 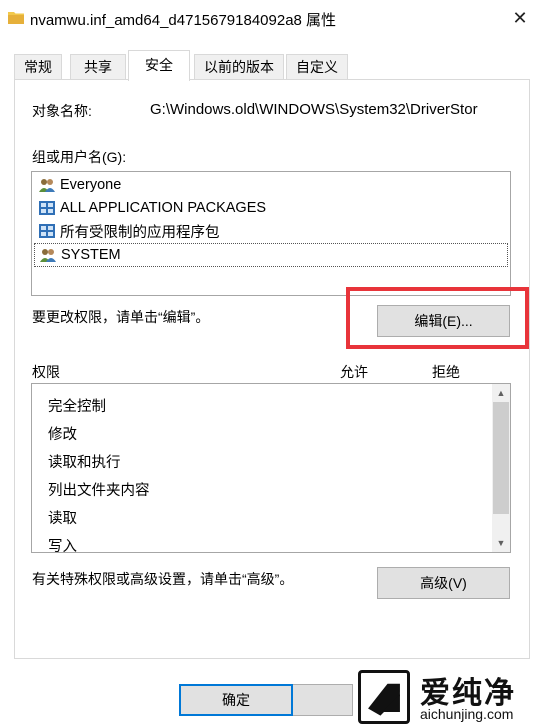 What do you see at coordinates (91, 185) in the screenshot?
I see `user-name: Everyone` at bounding box center [91, 185].